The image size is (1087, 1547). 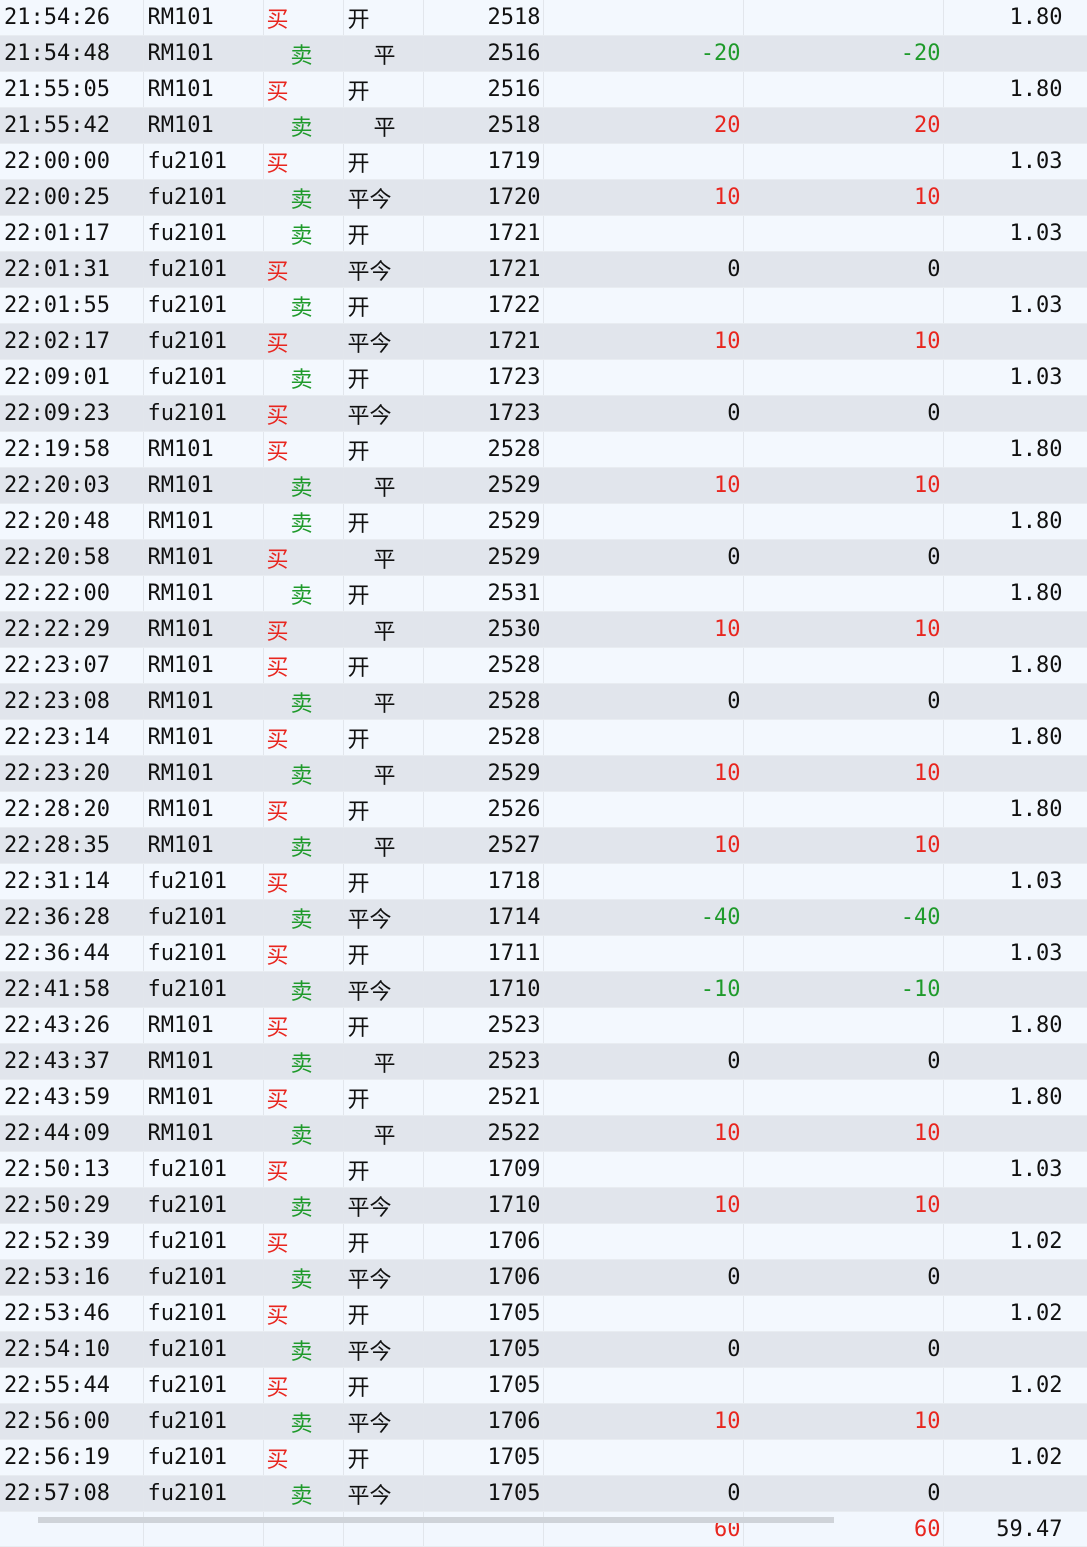 I want to click on table-row: 22:57:08 fu2101 卖平今 1705 0 0, so click(x=543, y=1493).